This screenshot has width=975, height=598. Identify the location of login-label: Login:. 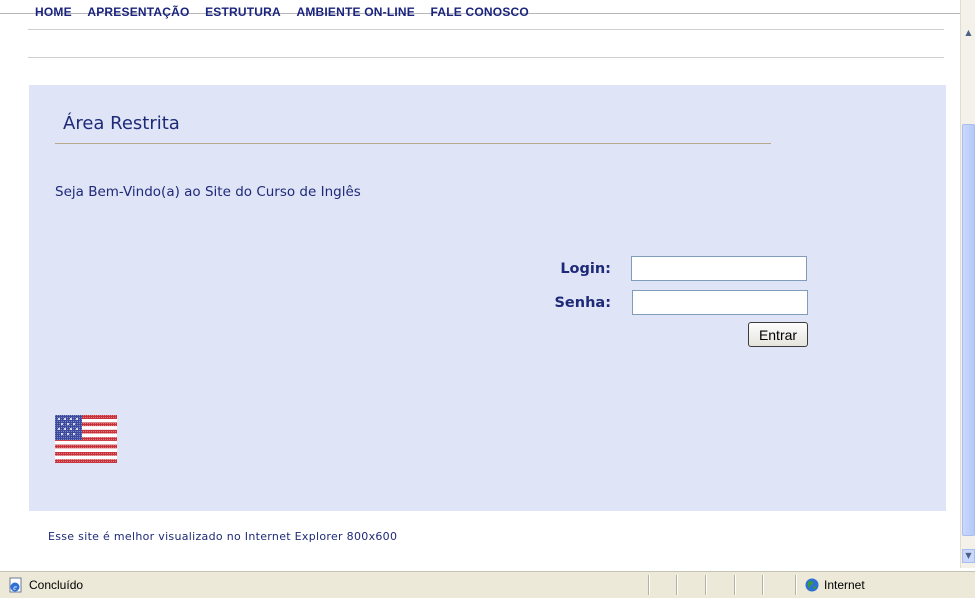
(585, 269).